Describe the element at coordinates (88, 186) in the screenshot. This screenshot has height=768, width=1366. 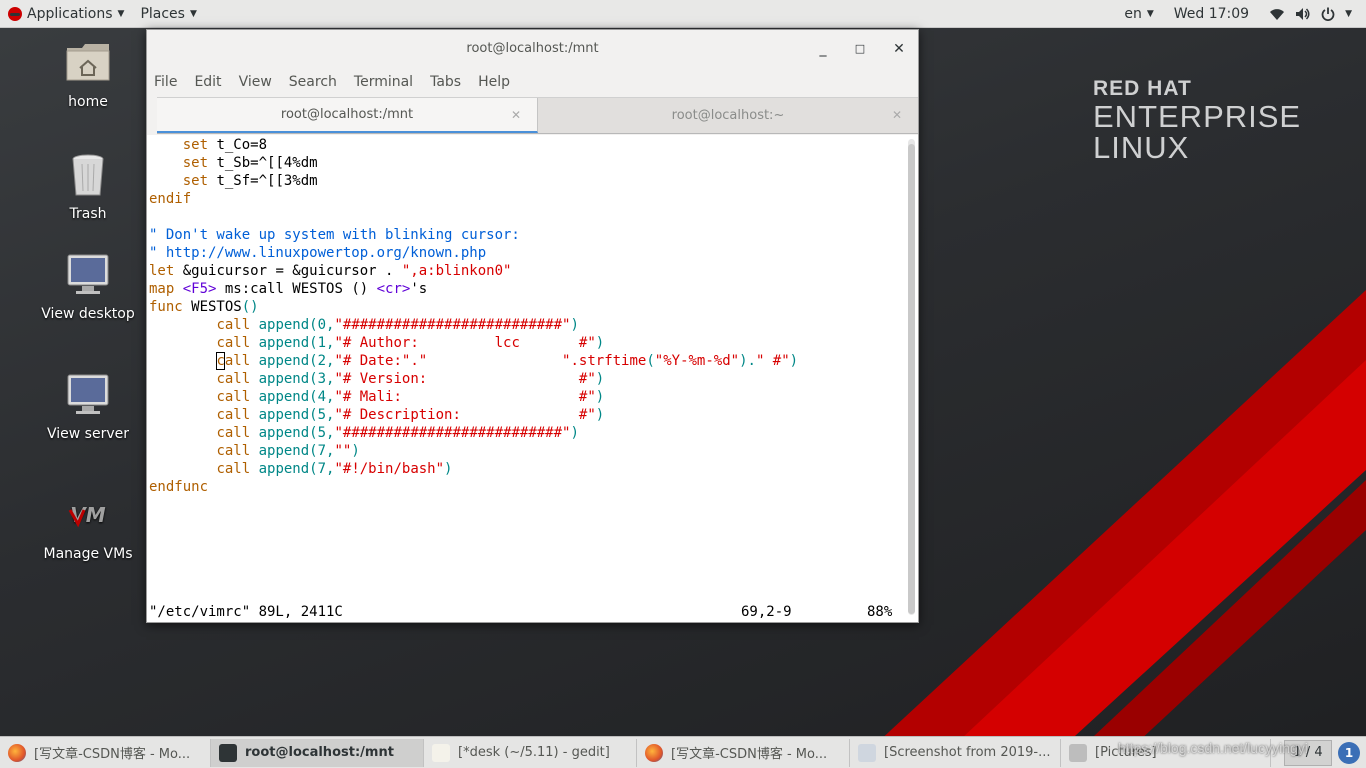
I see `desktop-icon-trash: Trash` at that location.